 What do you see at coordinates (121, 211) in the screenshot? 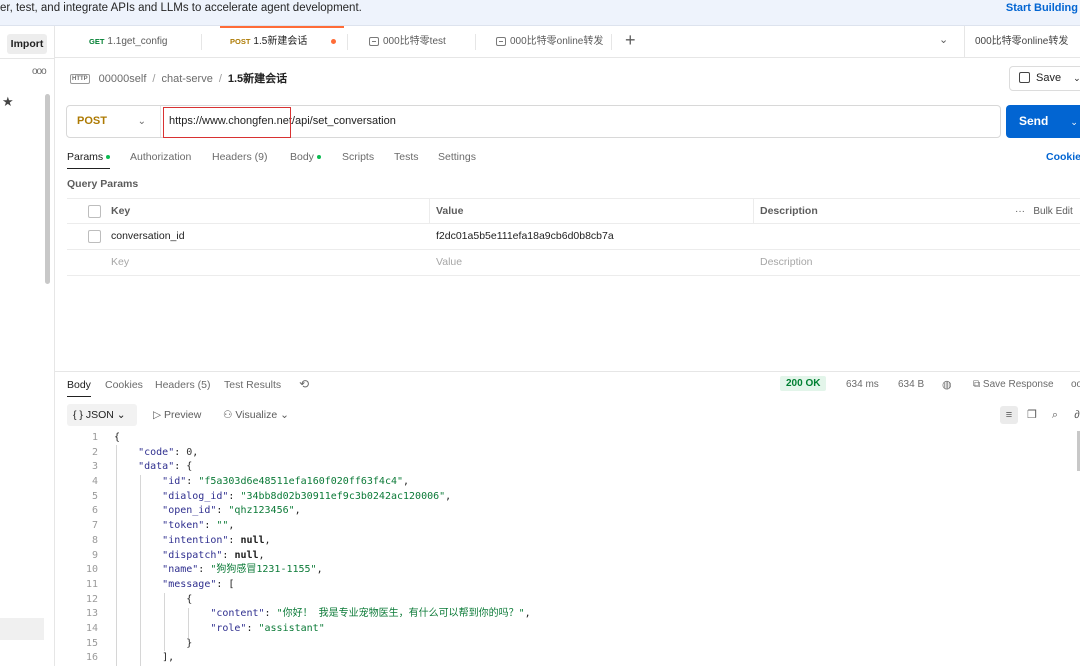
I see `column-key: Key` at bounding box center [121, 211].